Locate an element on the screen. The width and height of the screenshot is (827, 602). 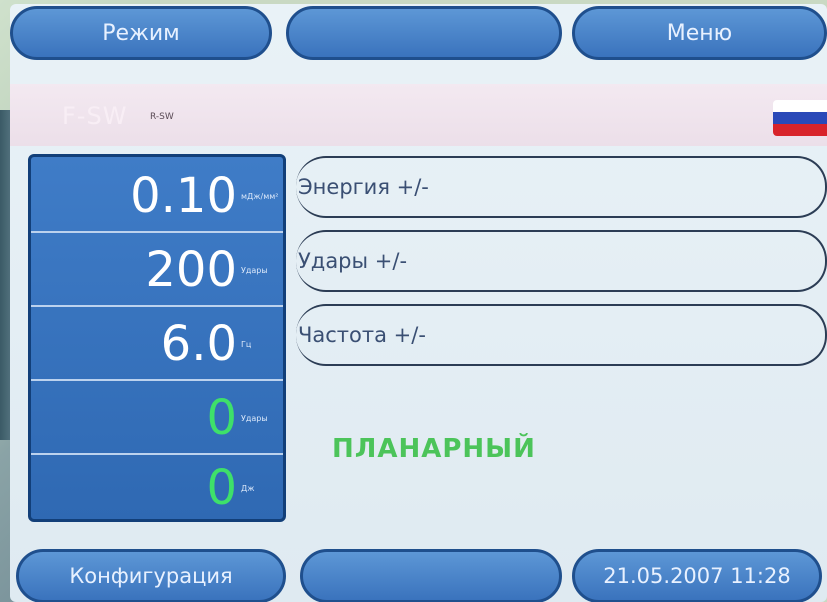
shocks-value-row: 200 Удары is located at coordinates (157, 271).